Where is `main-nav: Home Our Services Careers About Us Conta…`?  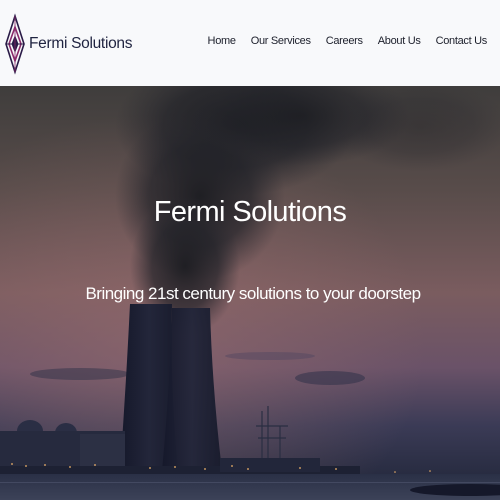
main-nav: Home Our Services Careers About Us Conta… is located at coordinates (348, 41).